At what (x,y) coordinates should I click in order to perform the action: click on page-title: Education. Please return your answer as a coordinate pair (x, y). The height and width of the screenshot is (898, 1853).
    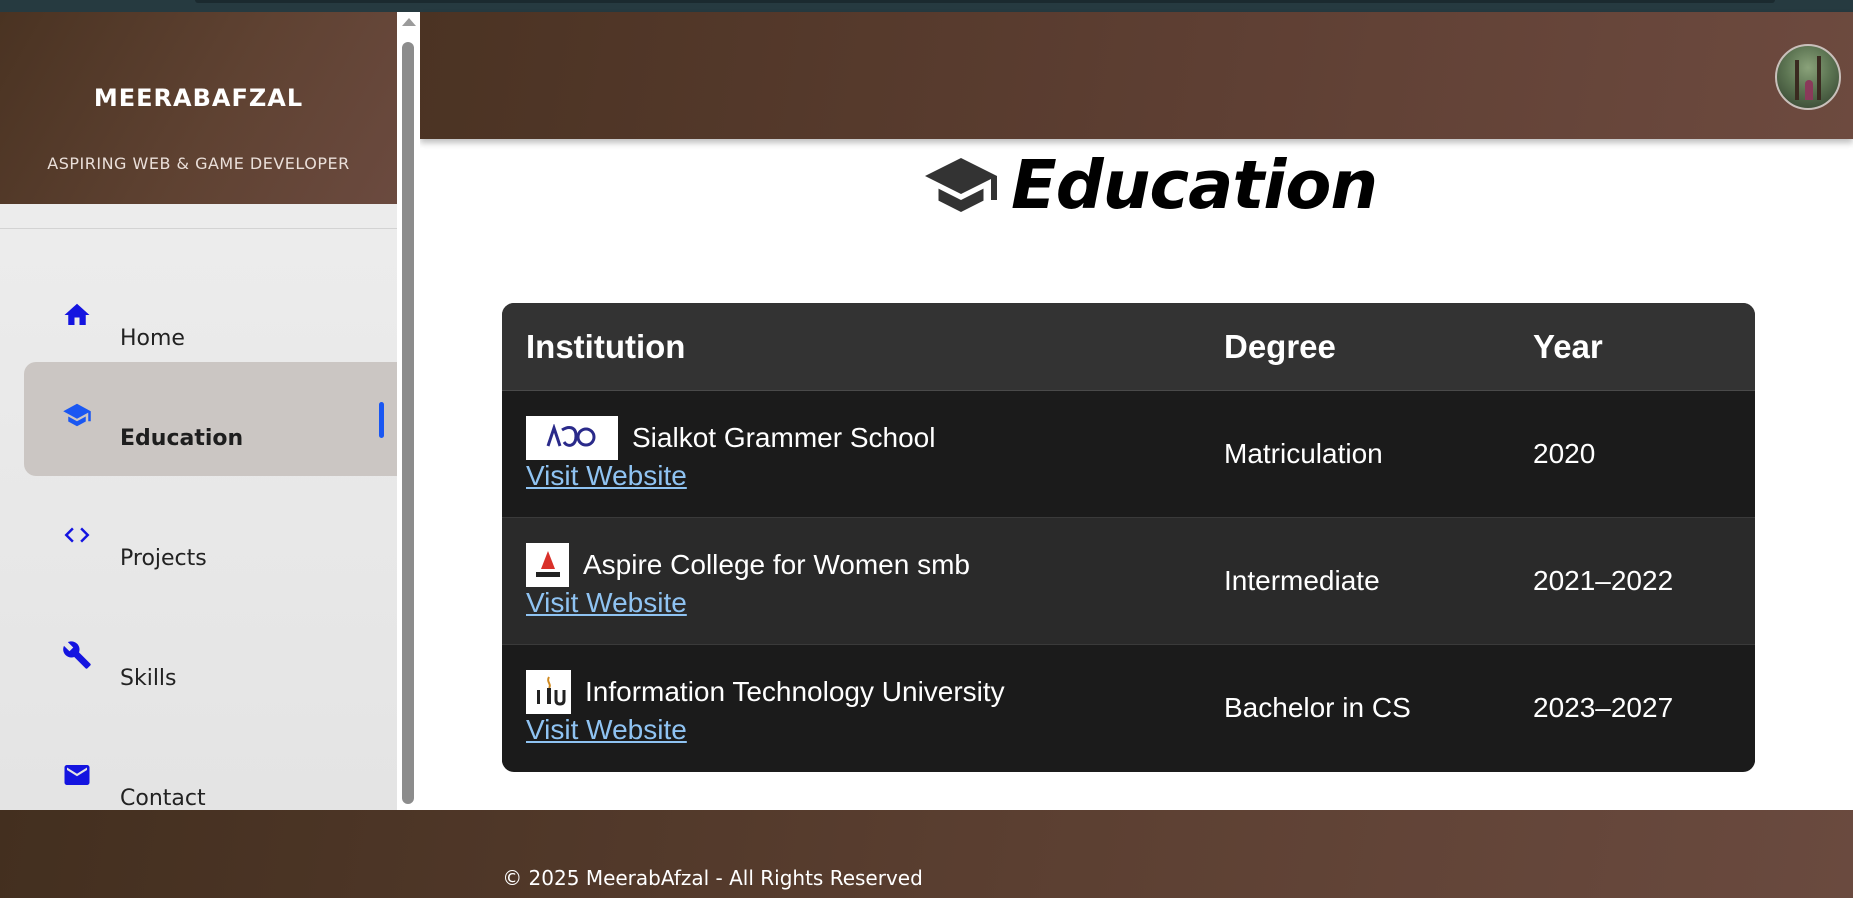
    Looking at the image, I should click on (1151, 185).